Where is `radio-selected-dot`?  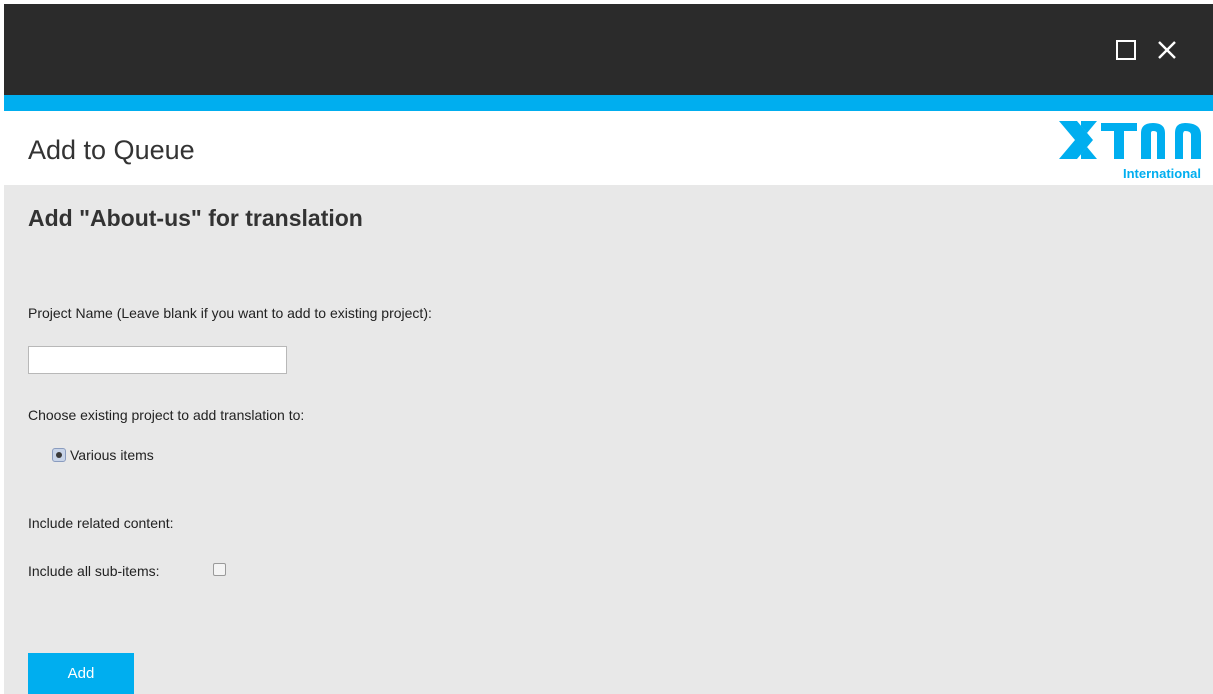 radio-selected-dot is located at coordinates (59, 455).